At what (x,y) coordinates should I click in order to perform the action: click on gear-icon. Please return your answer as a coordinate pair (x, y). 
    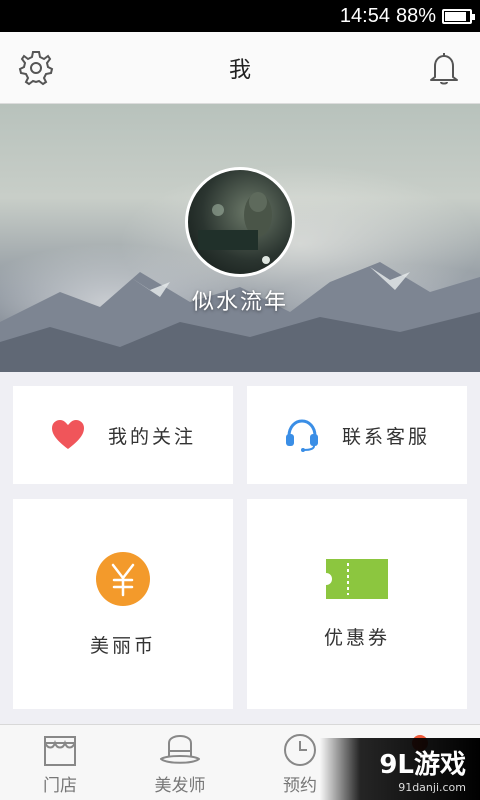
    Looking at the image, I should click on (36, 68).